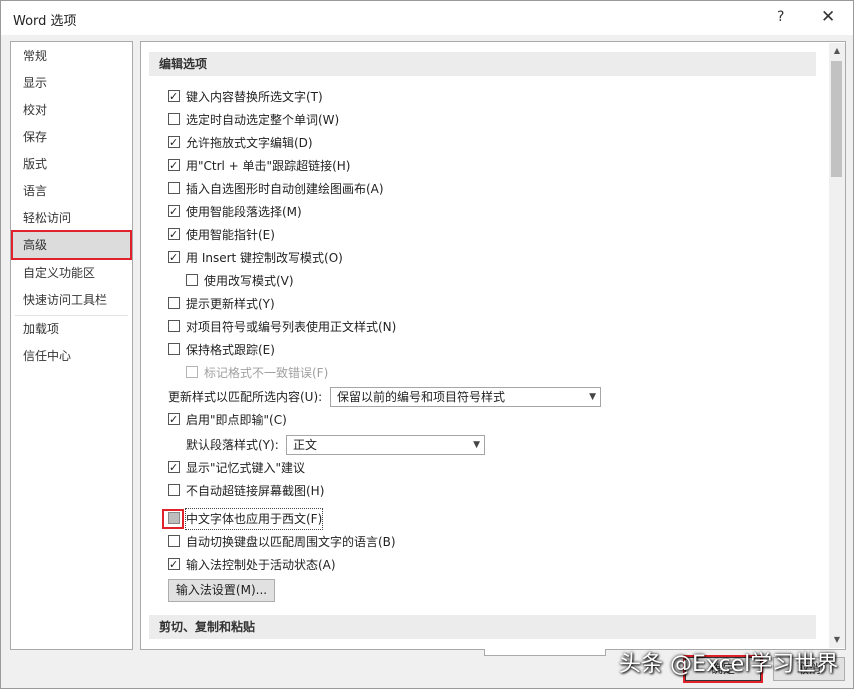 The height and width of the screenshot is (689, 854). Describe the element at coordinates (545, 652) in the screenshot. I see `partial-field` at that location.